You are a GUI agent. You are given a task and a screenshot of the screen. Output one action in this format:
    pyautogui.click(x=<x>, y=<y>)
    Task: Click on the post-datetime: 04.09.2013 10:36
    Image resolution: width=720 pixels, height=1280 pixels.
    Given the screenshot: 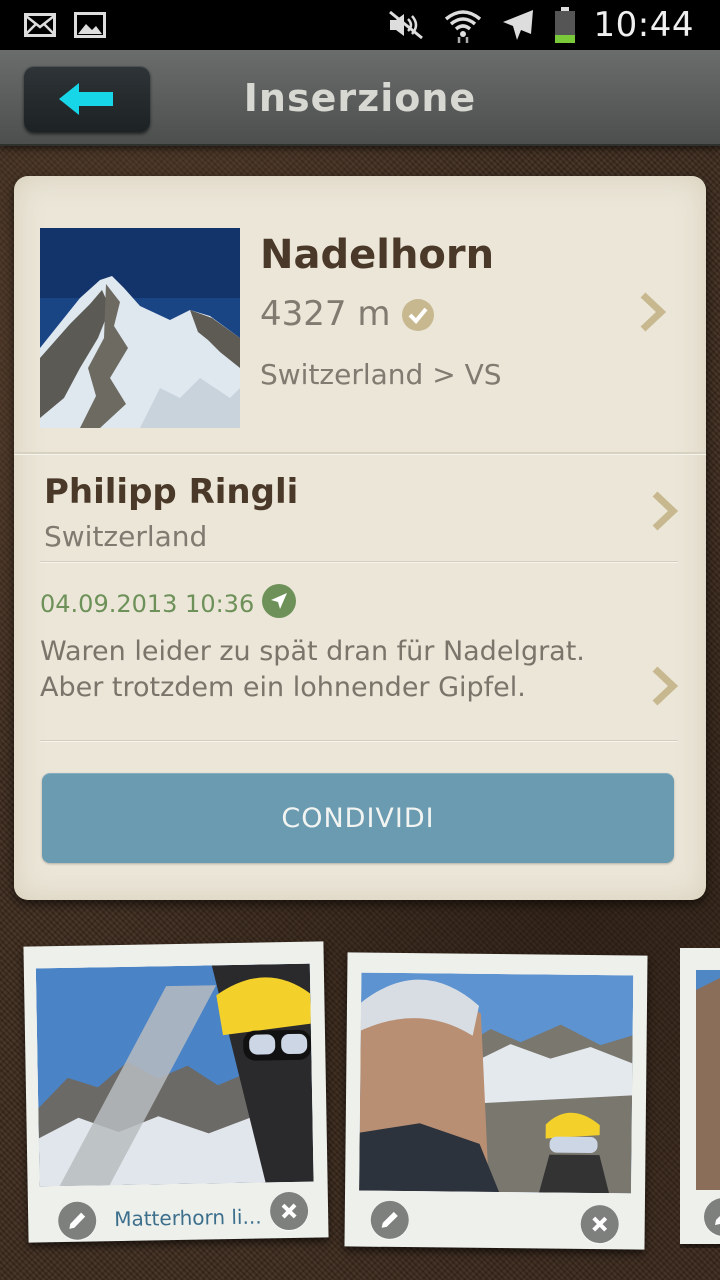 What is the action you would take?
    pyautogui.click(x=147, y=604)
    